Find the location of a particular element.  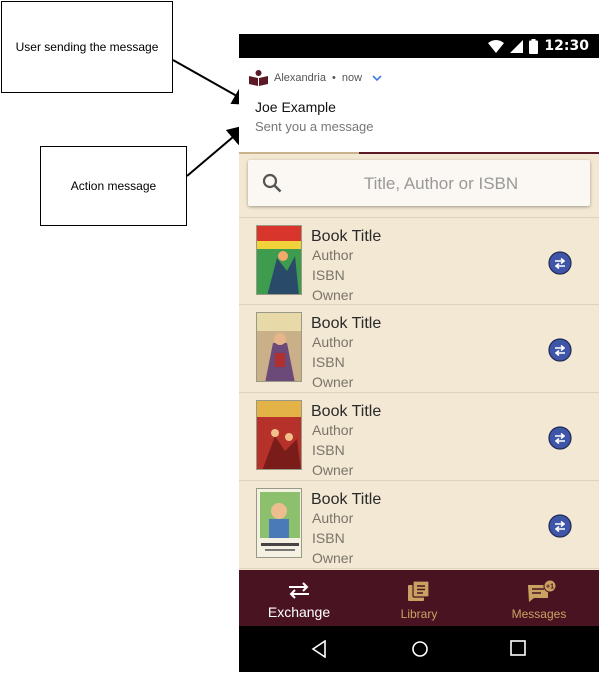

sender-callout: User sending the message is located at coordinates (87, 47).